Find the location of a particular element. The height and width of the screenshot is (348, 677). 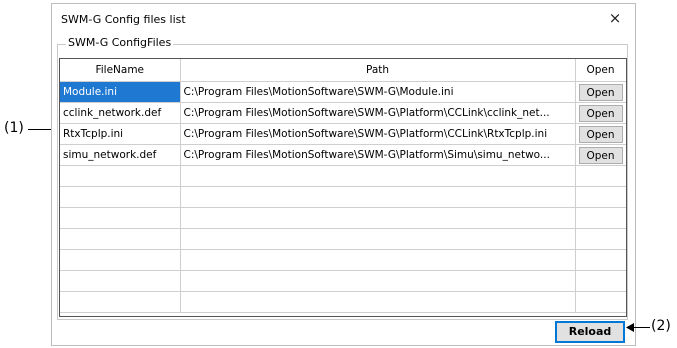

dialog-title: SWM-G Config files list is located at coordinates (123, 19).